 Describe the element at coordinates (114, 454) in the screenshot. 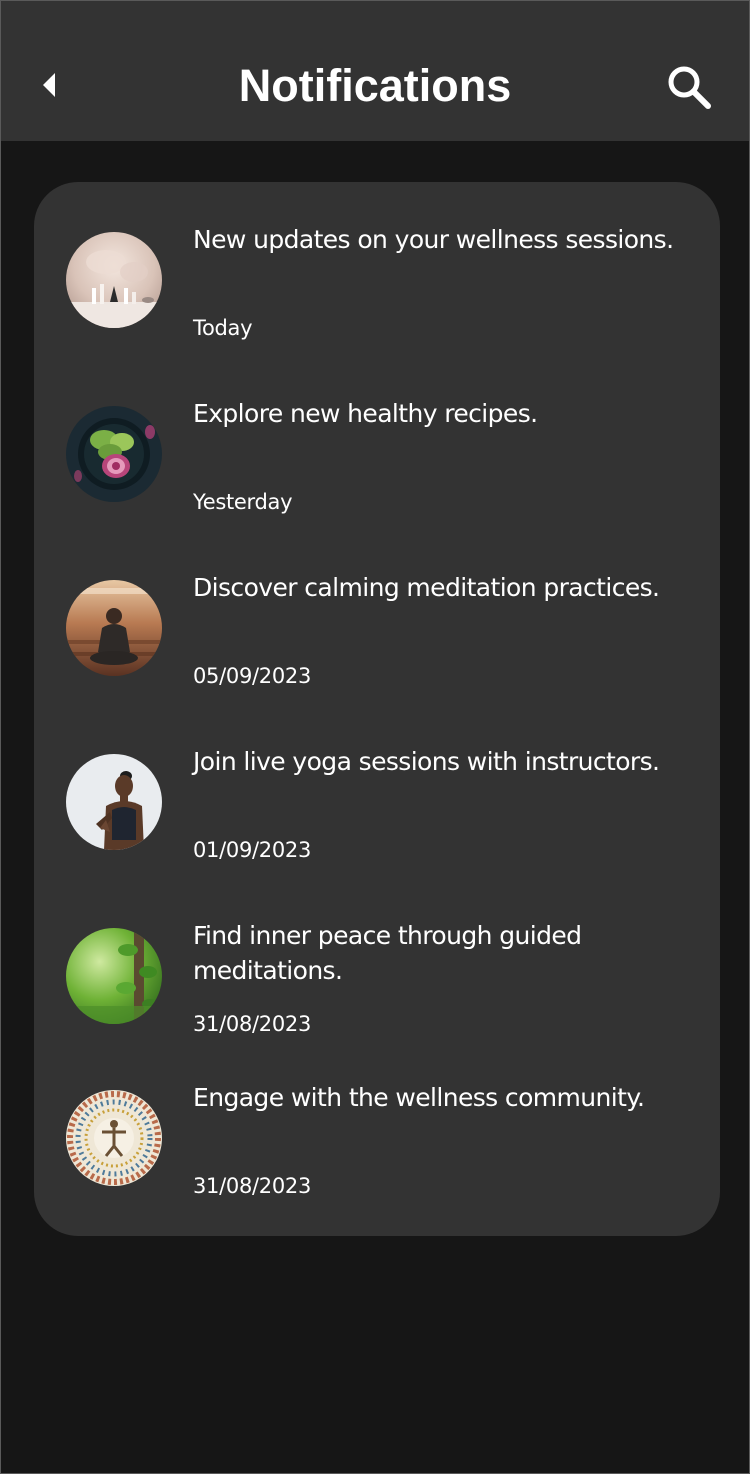

I see `salad-bowl-photo` at that location.